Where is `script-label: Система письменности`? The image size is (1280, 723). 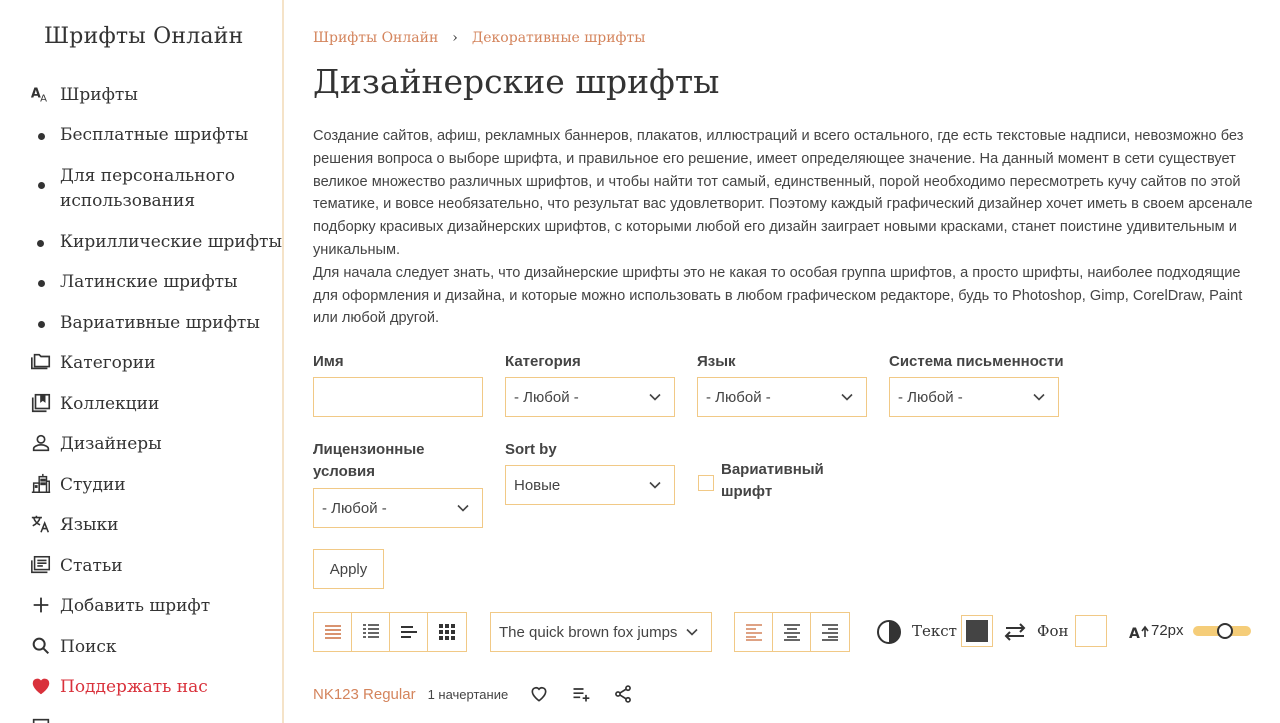
script-label: Система письменности is located at coordinates (976, 361).